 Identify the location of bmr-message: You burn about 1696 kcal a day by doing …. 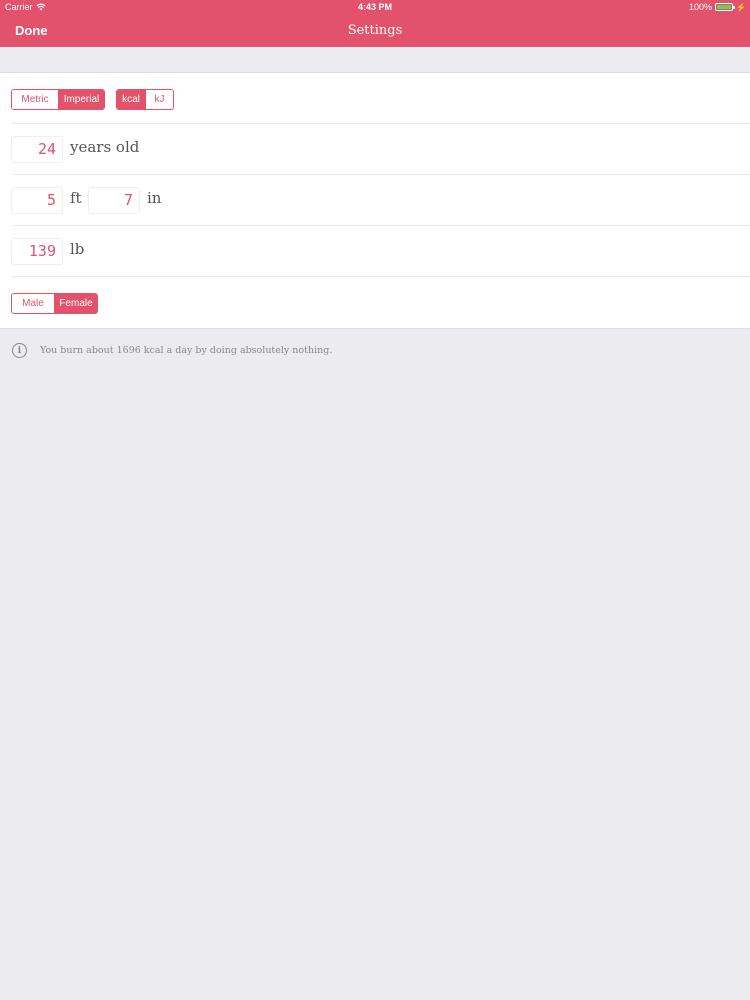
(186, 350).